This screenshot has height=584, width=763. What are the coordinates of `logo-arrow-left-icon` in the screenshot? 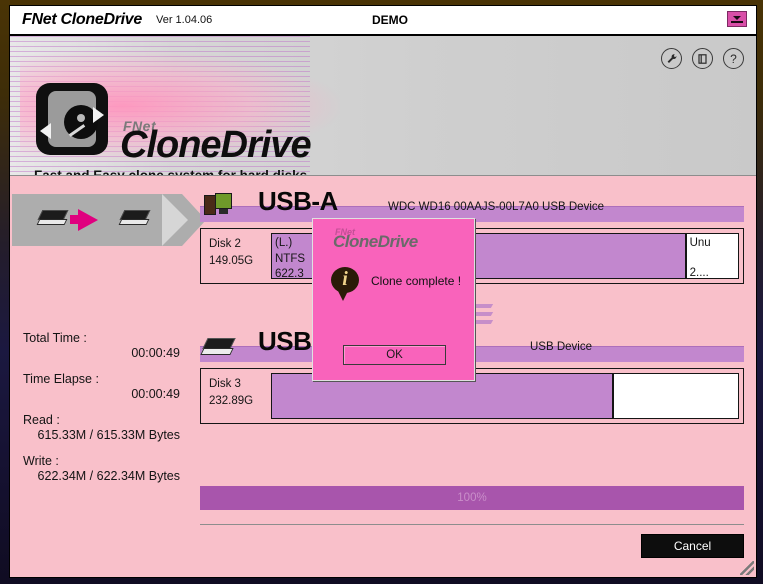 It's located at (45, 131).